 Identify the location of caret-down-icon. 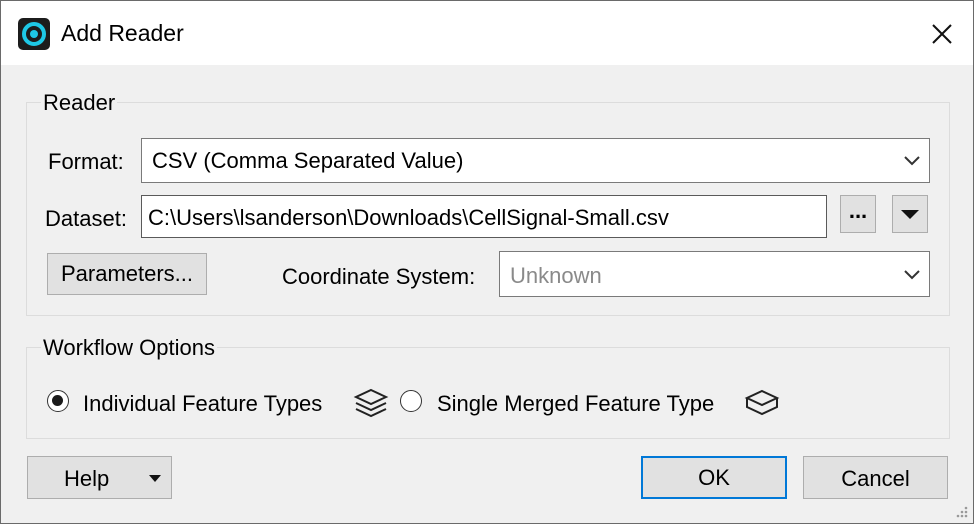
(155, 478).